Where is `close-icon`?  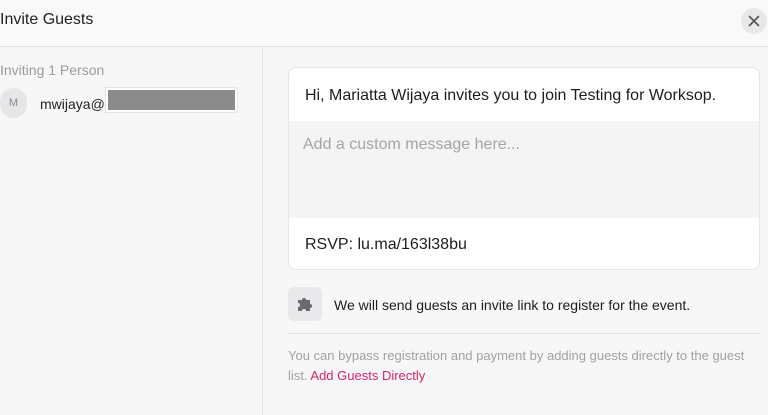 close-icon is located at coordinates (754, 21).